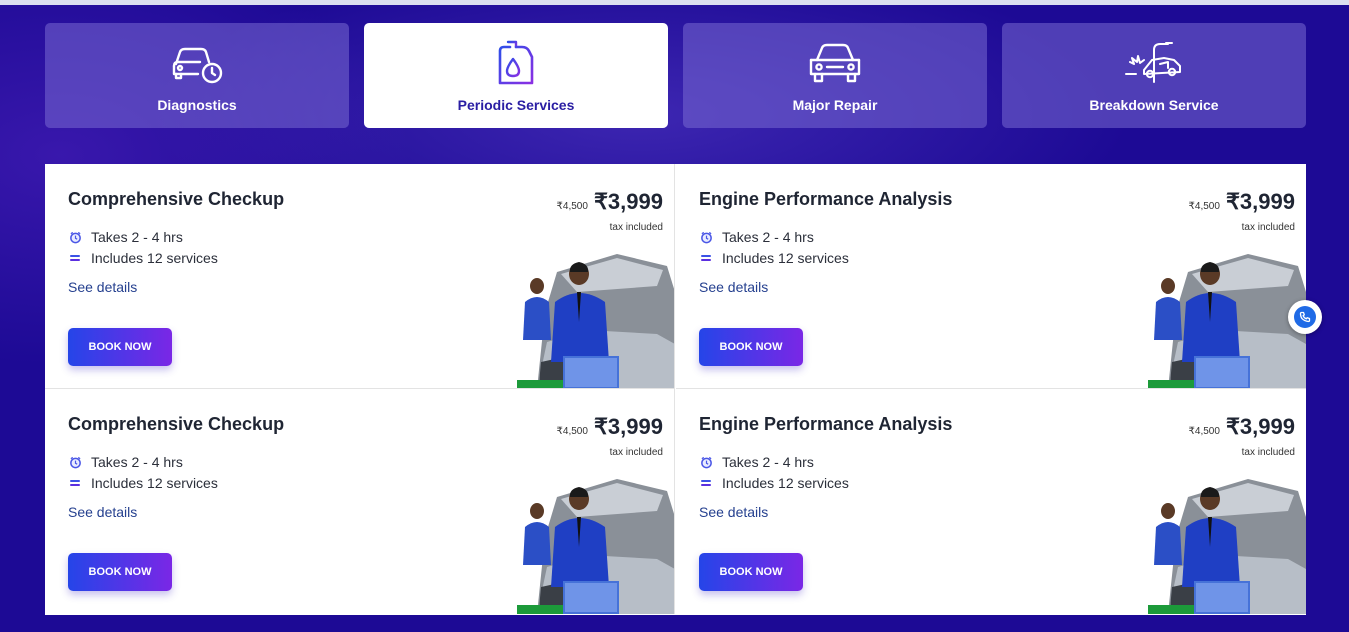  I want to click on tab-breakdown-service: Breakdown Service, so click(1154, 75).